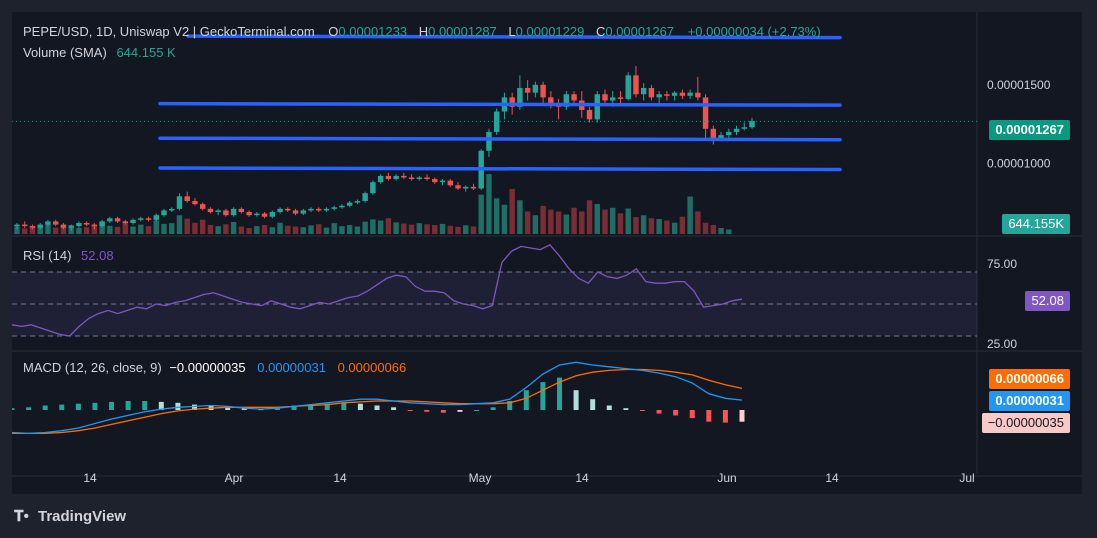 This screenshot has height=538, width=1097. Describe the element at coordinates (70, 516) in the screenshot. I see `tradingview-logo: 𝐓• TradingView` at that location.